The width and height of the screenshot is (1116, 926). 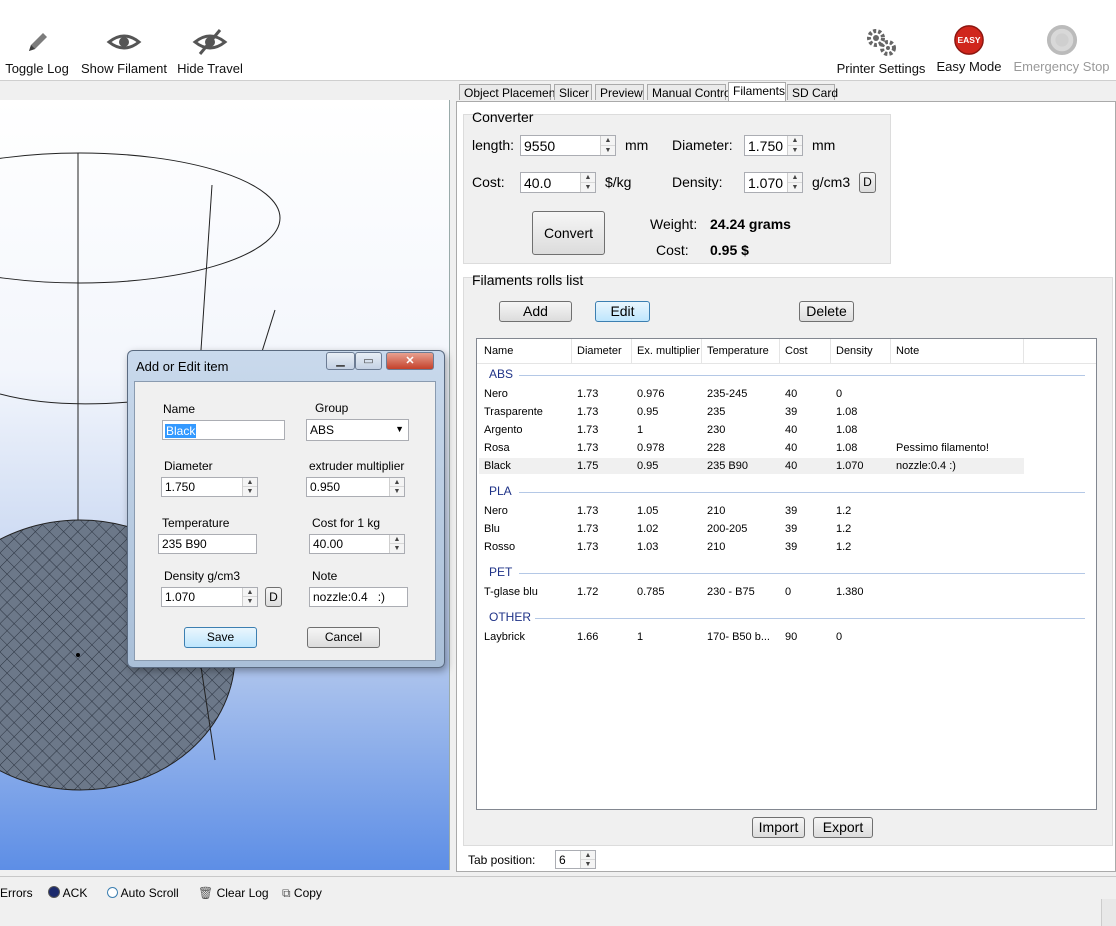 What do you see at coordinates (249, 487) in the screenshot?
I see `diameter-spinner-dlg: ▲ ▼` at bounding box center [249, 487].